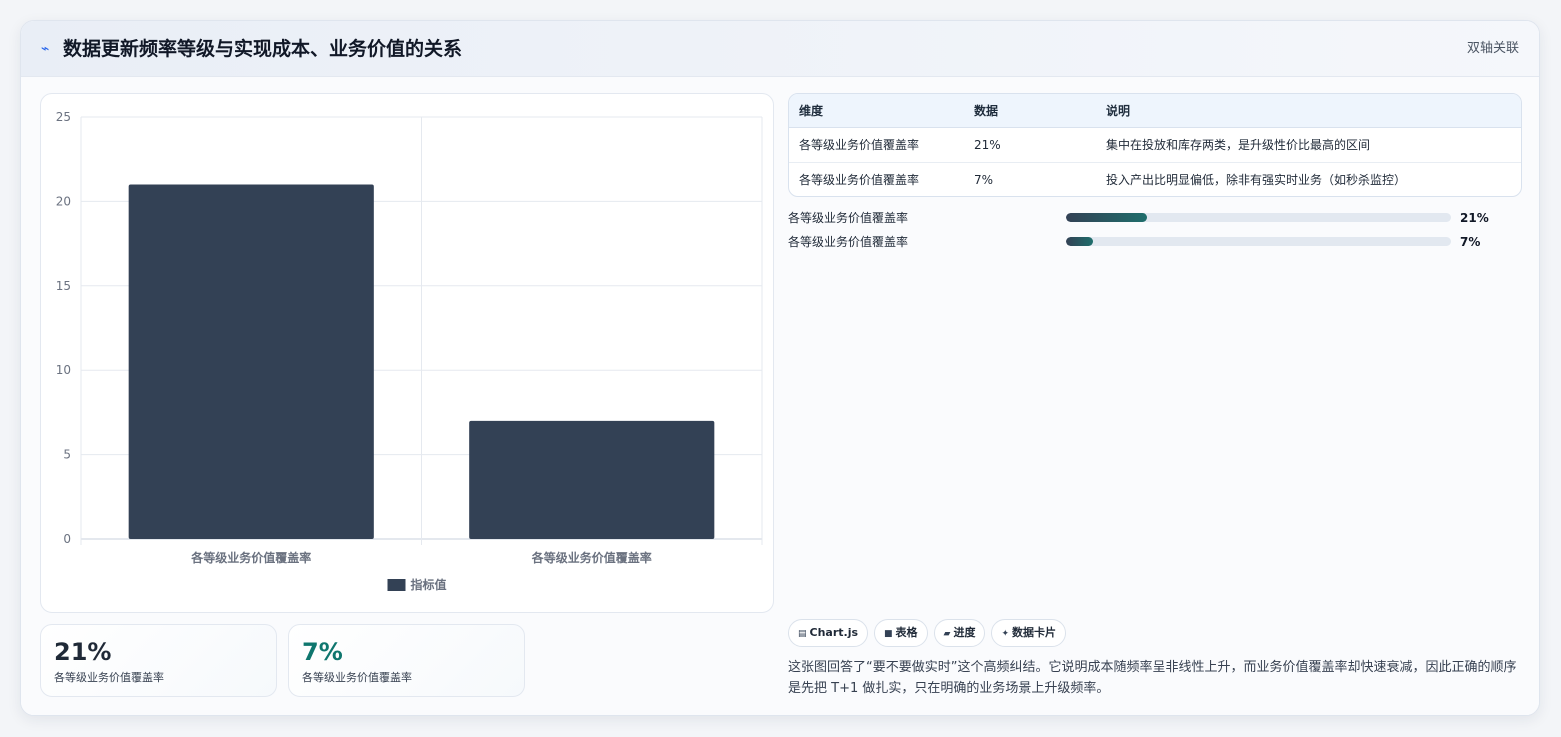 Image resolution: width=1561 pixels, height=737 pixels. I want to click on chip-progress: ▰ 进度, so click(959, 633).